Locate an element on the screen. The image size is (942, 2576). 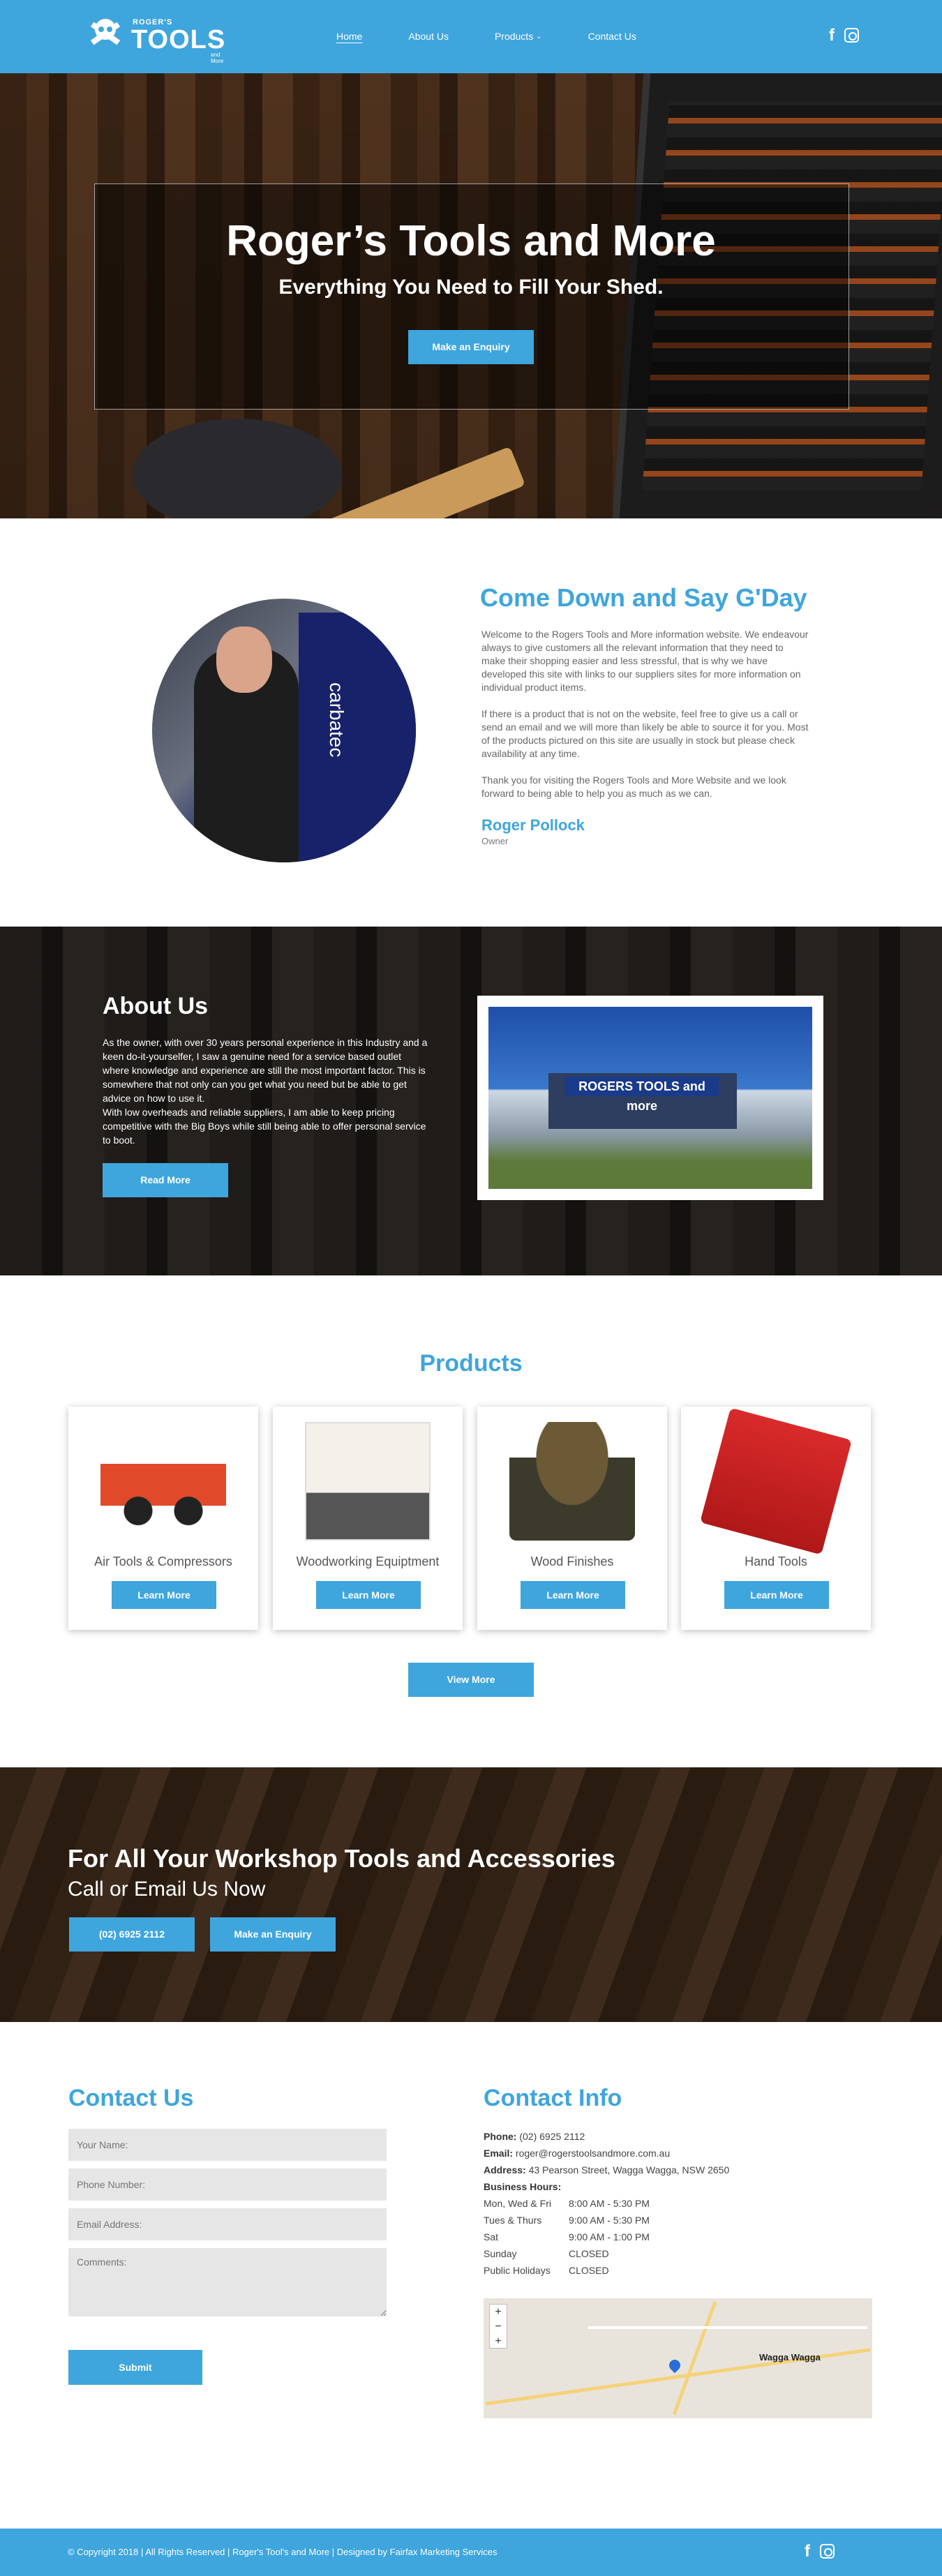
shopfront-photo: ROGERS TOOLS and more is located at coordinates (650, 1098).